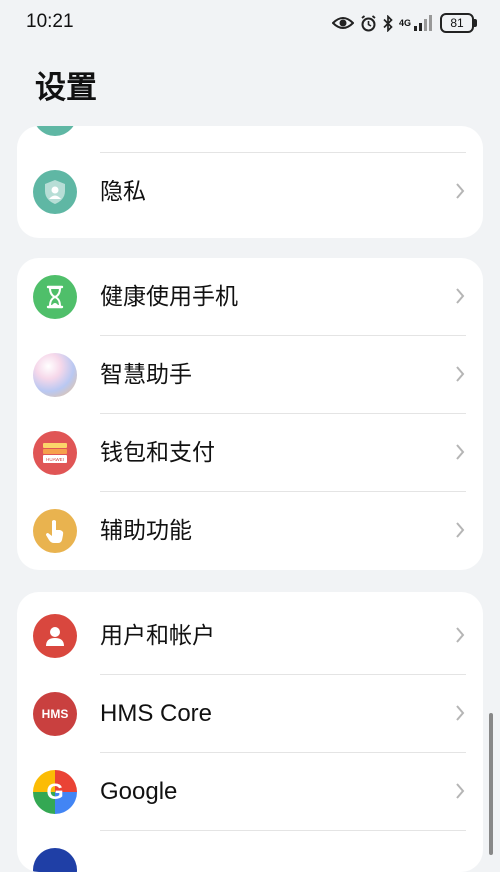  What do you see at coordinates (250, 851) in the screenshot?
I see `settings-item-partial-bottom` at bounding box center [250, 851].